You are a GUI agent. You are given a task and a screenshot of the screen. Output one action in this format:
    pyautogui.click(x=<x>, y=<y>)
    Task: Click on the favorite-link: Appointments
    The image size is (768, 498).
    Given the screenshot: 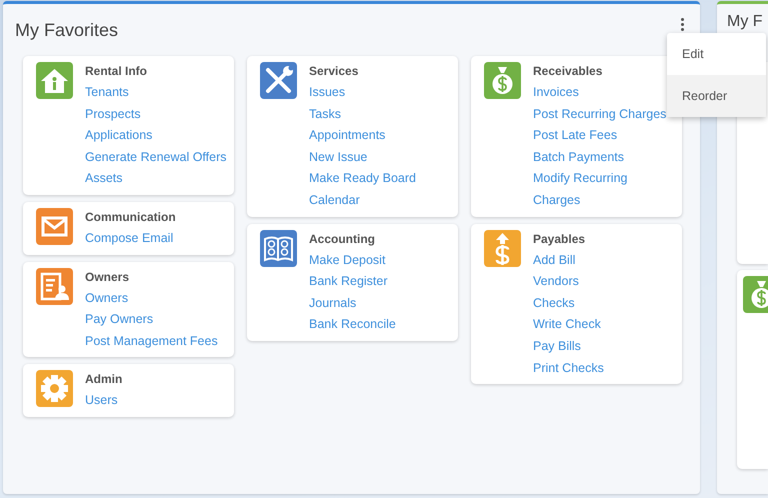 What is the action you would take?
    pyautogui.click(x=362, y=136)
    